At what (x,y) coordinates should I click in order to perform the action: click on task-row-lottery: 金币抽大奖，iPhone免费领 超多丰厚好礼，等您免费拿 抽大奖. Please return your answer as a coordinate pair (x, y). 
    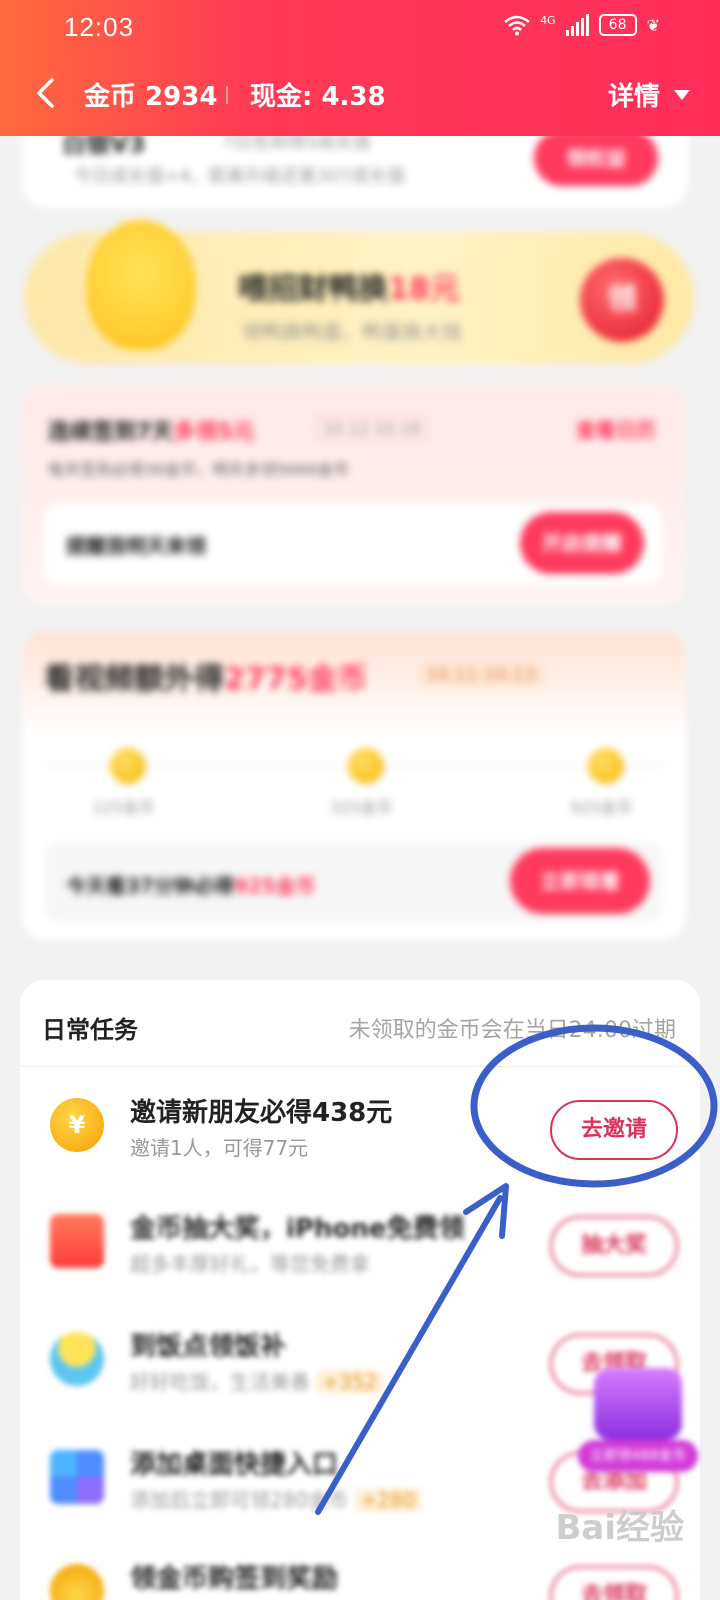
    Looking at the image, I should click on (360, 1244).